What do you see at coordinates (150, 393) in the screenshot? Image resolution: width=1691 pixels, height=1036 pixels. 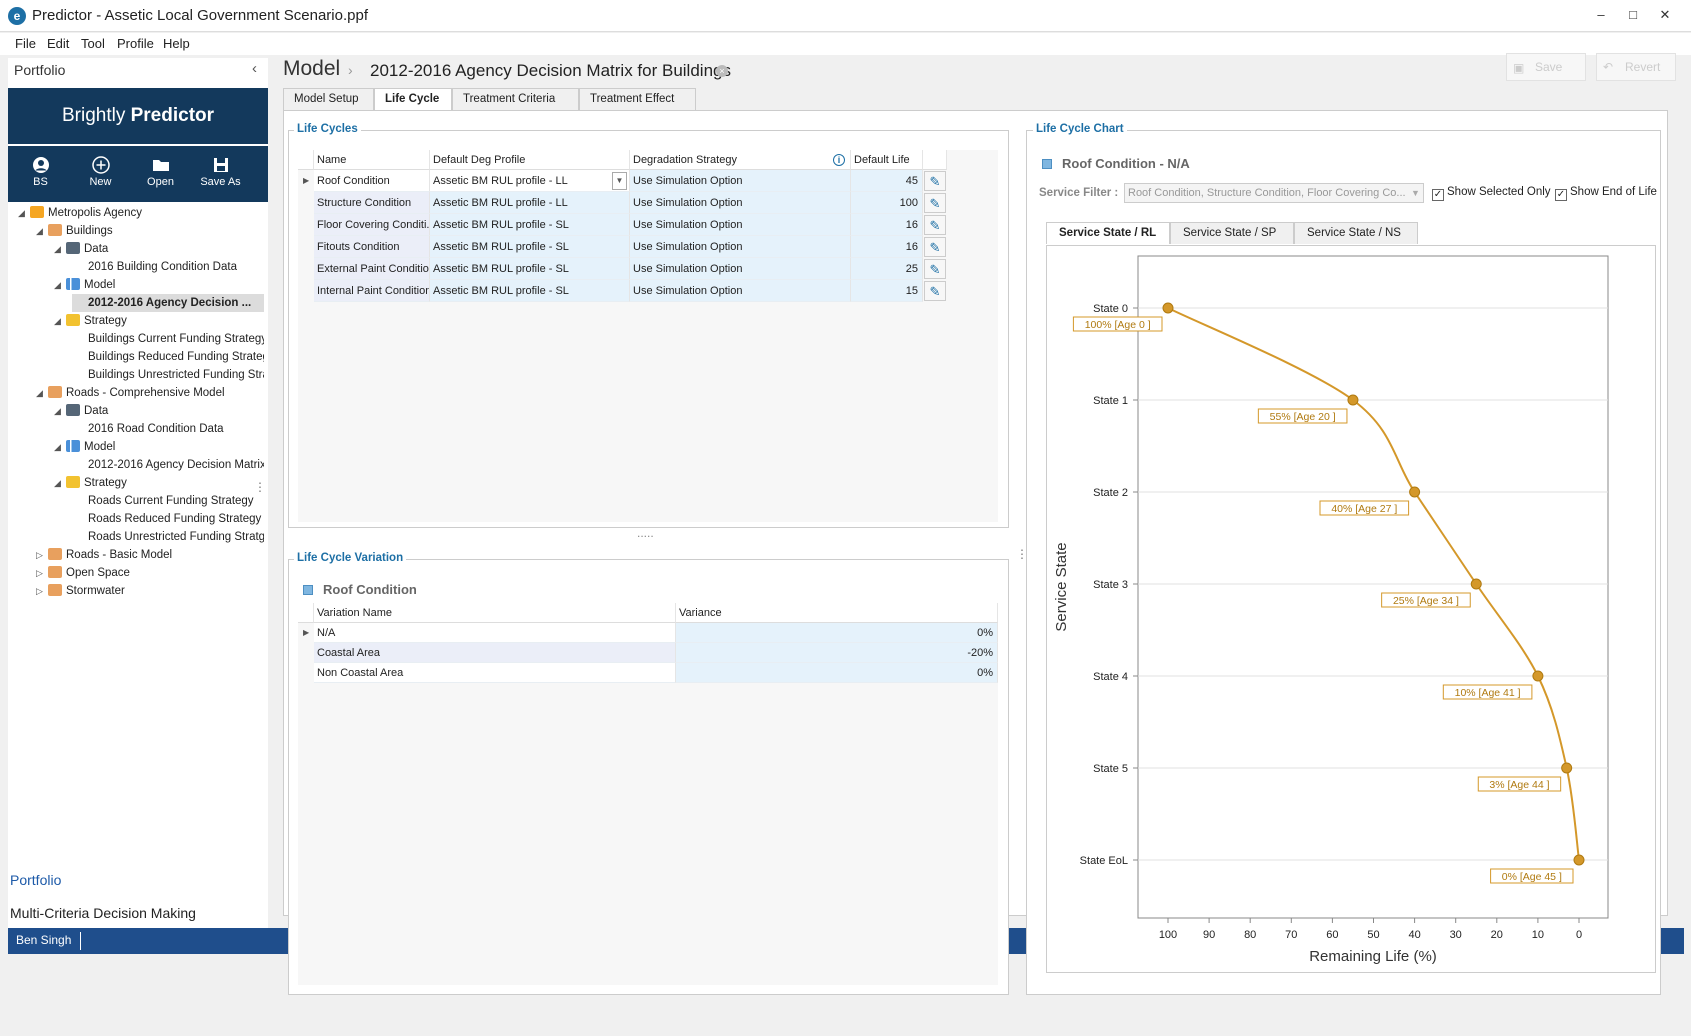 I see `tree-roads-comprehensive: ◢ Roads - Comprehensive Model` at bounding box center [150, 393].